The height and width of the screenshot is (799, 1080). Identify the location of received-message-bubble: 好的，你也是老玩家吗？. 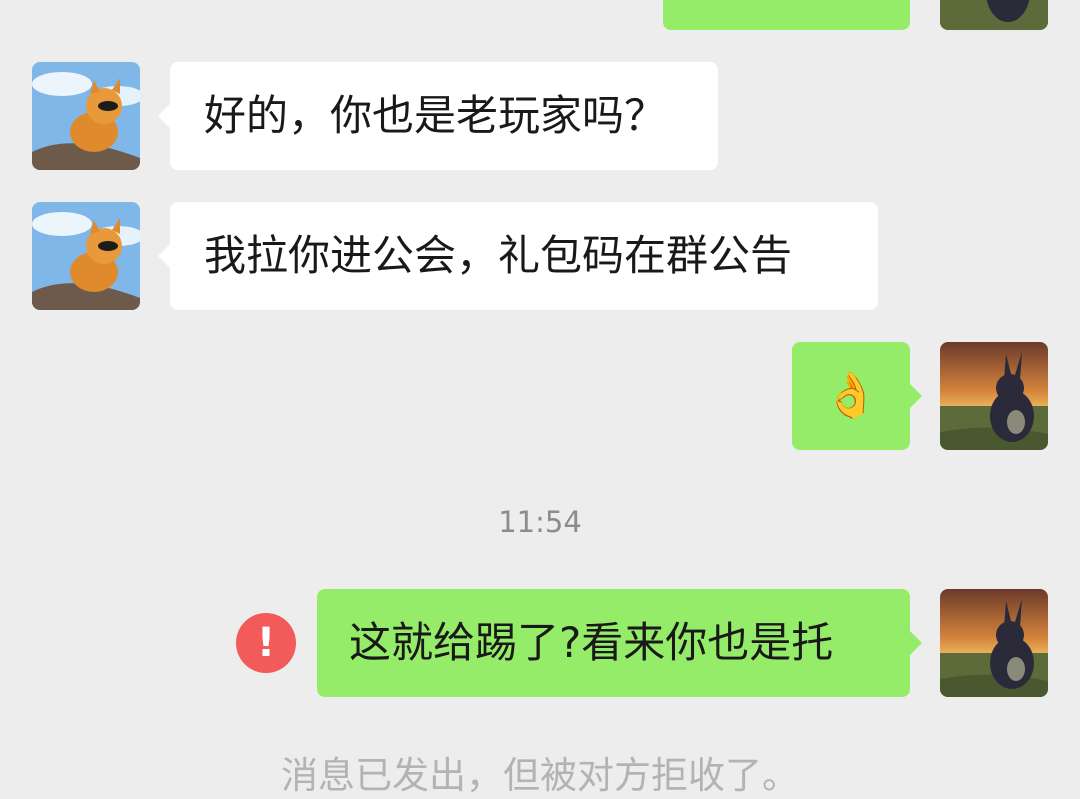
(438, 116).